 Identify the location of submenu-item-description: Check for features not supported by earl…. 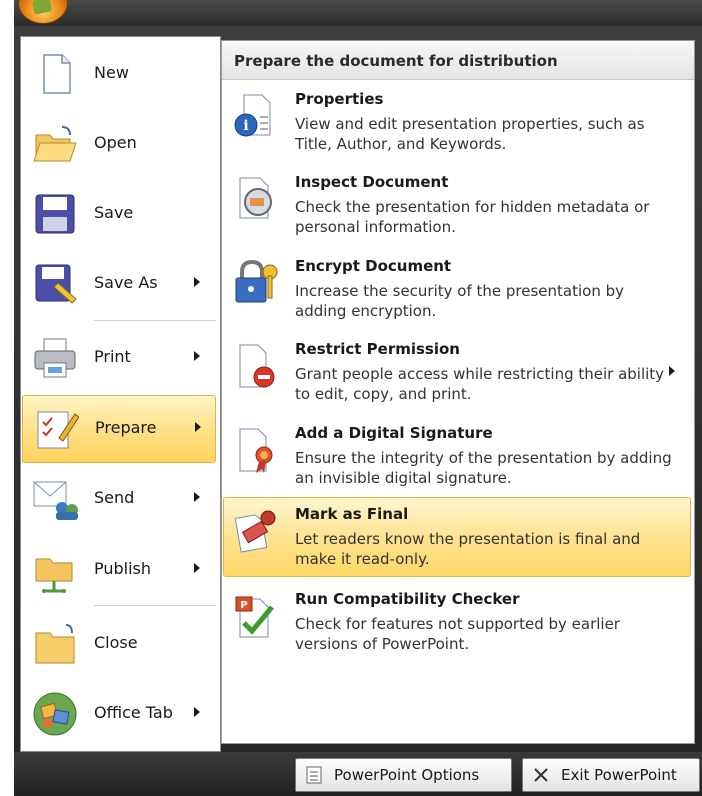
(457, 634).